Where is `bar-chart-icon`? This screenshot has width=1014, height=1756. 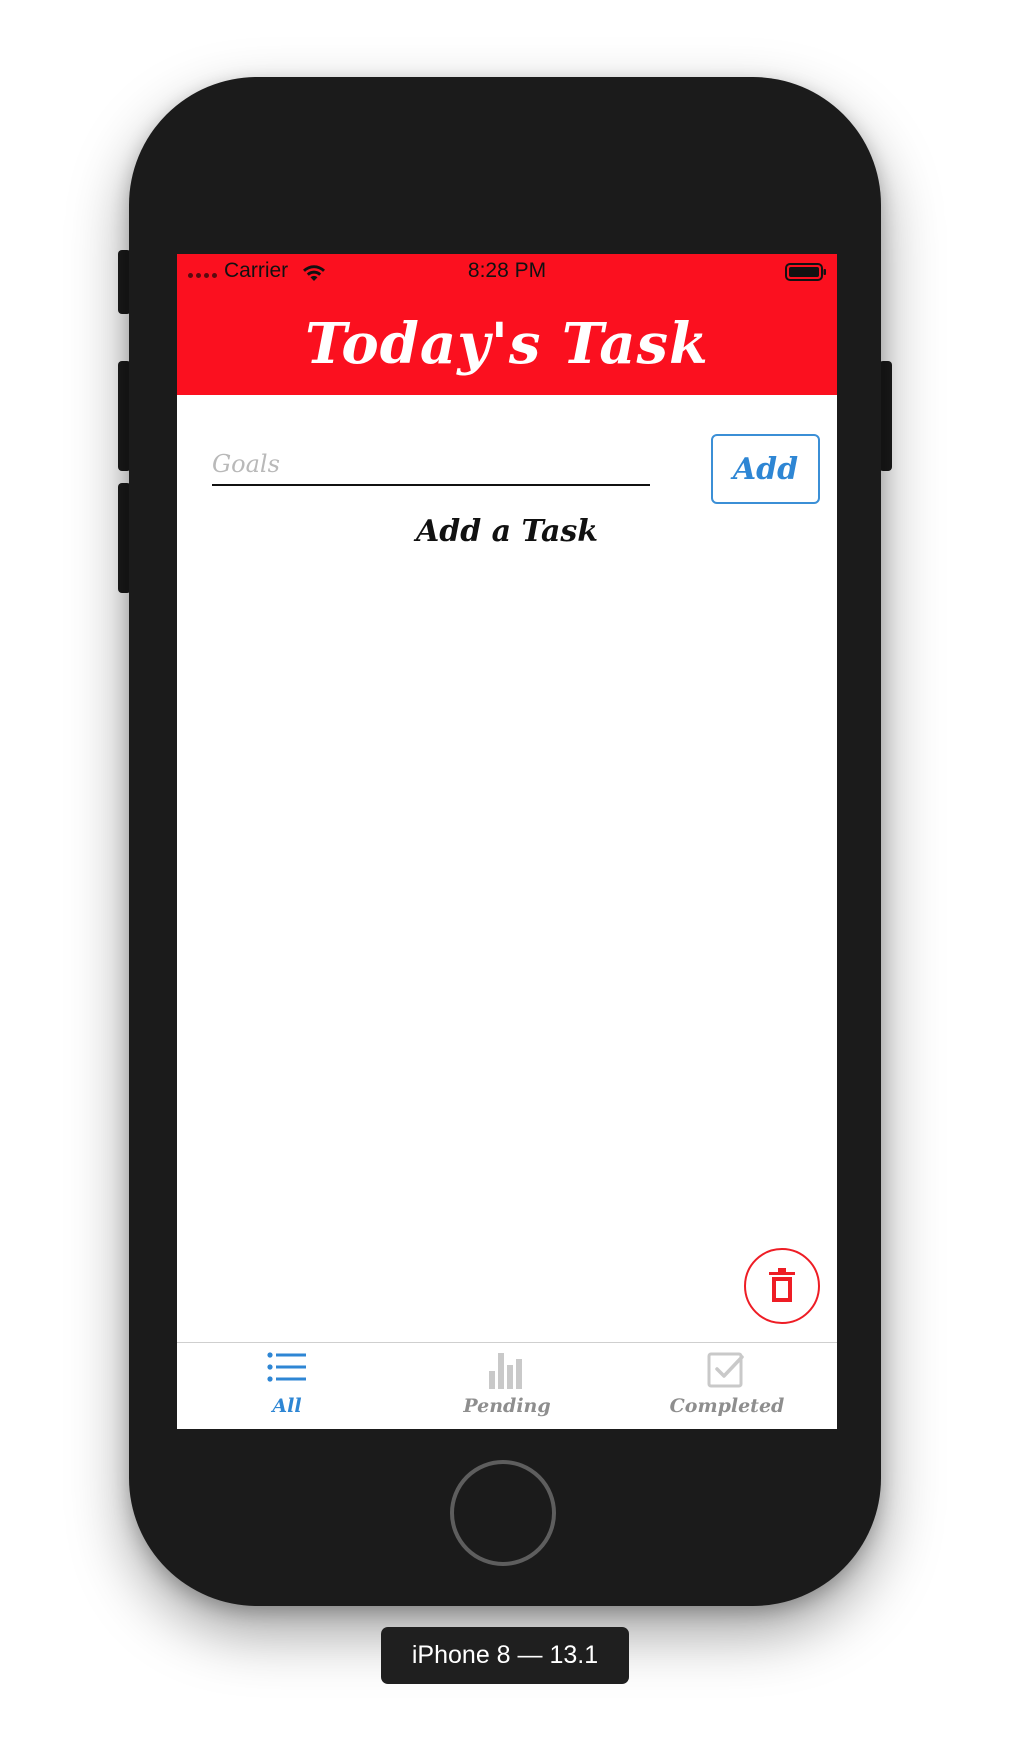 bar-chart-icon is located at coordinates (505, 1371).